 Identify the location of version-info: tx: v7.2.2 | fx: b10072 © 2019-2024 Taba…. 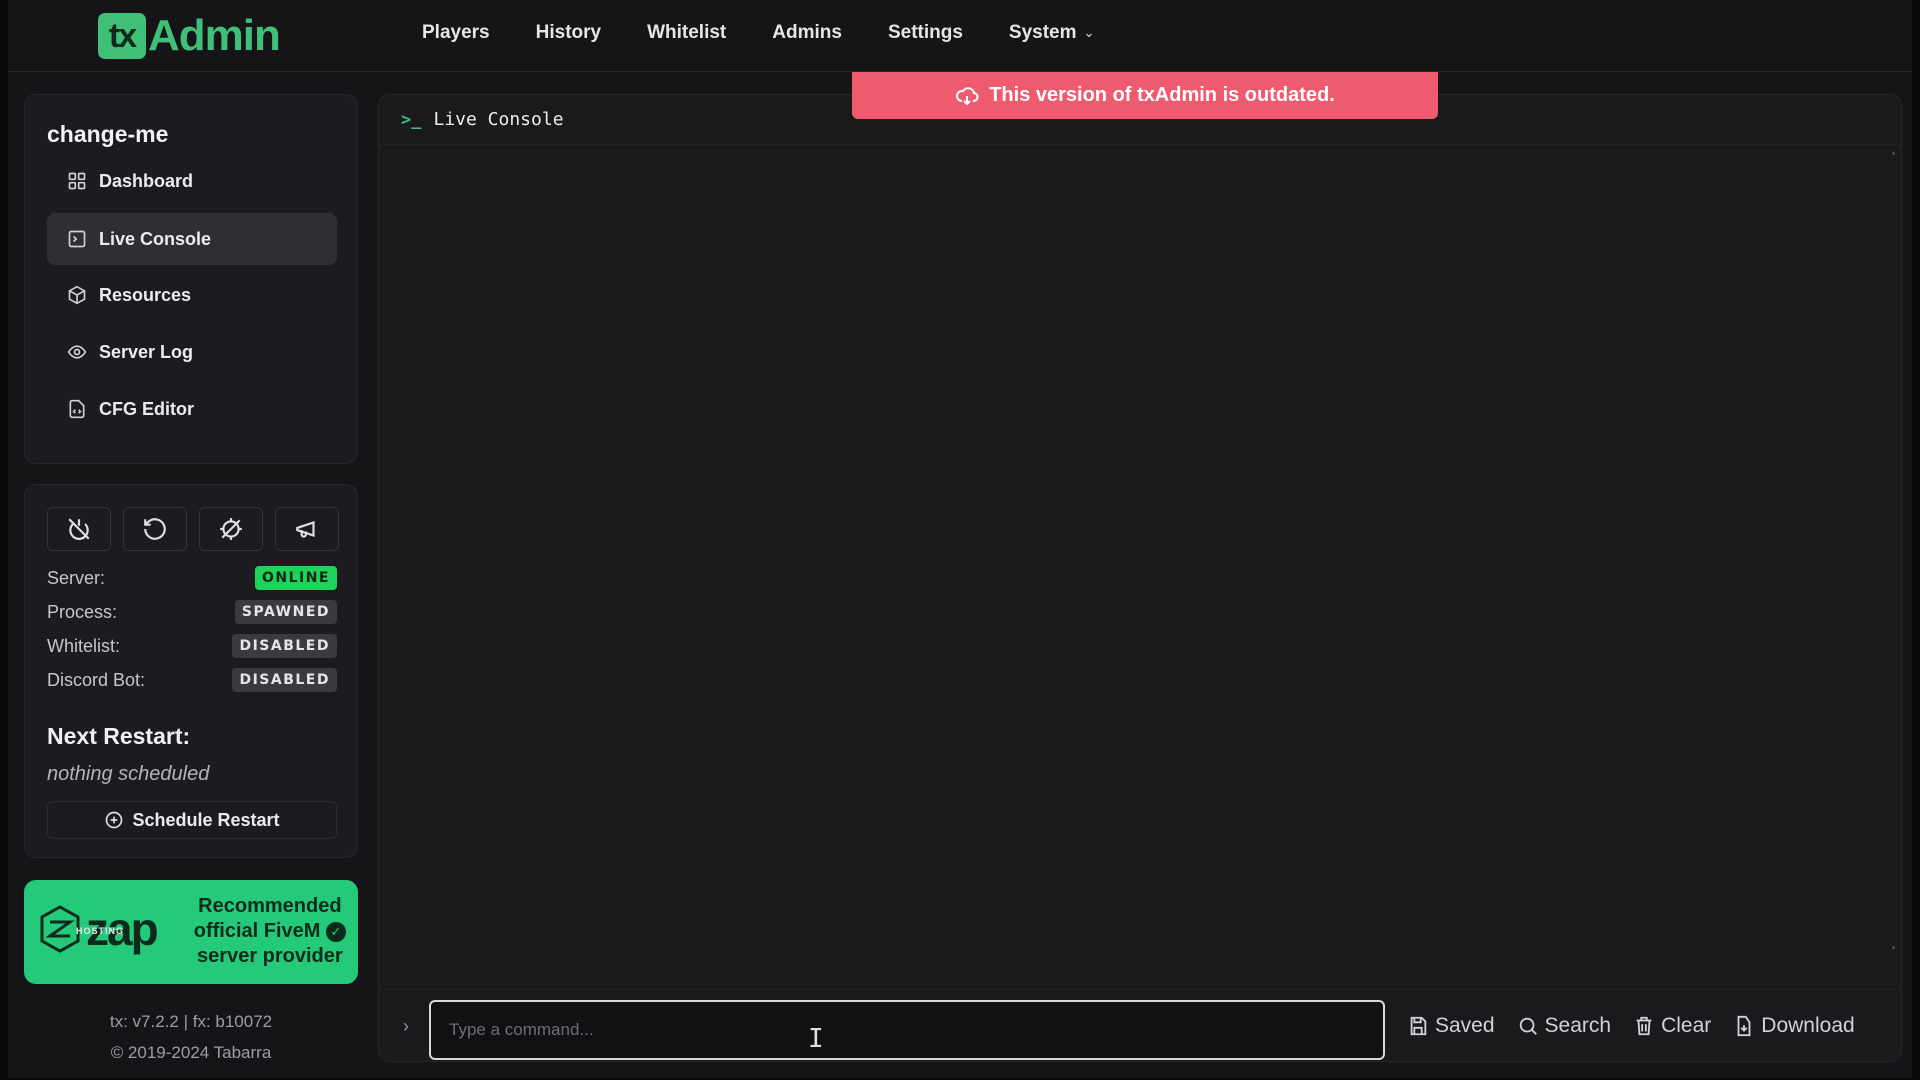
(191, 1037).